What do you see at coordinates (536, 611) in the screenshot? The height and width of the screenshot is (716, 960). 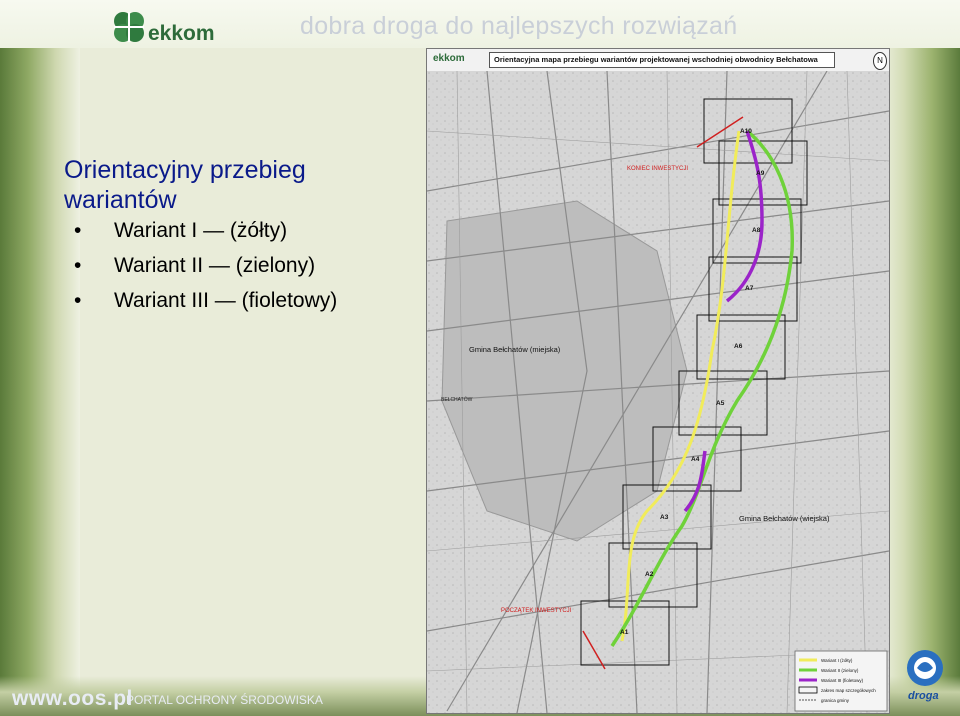 I see `start-label: POCZĄTEK INWESTYCJI` at bounding box center [536, 611].